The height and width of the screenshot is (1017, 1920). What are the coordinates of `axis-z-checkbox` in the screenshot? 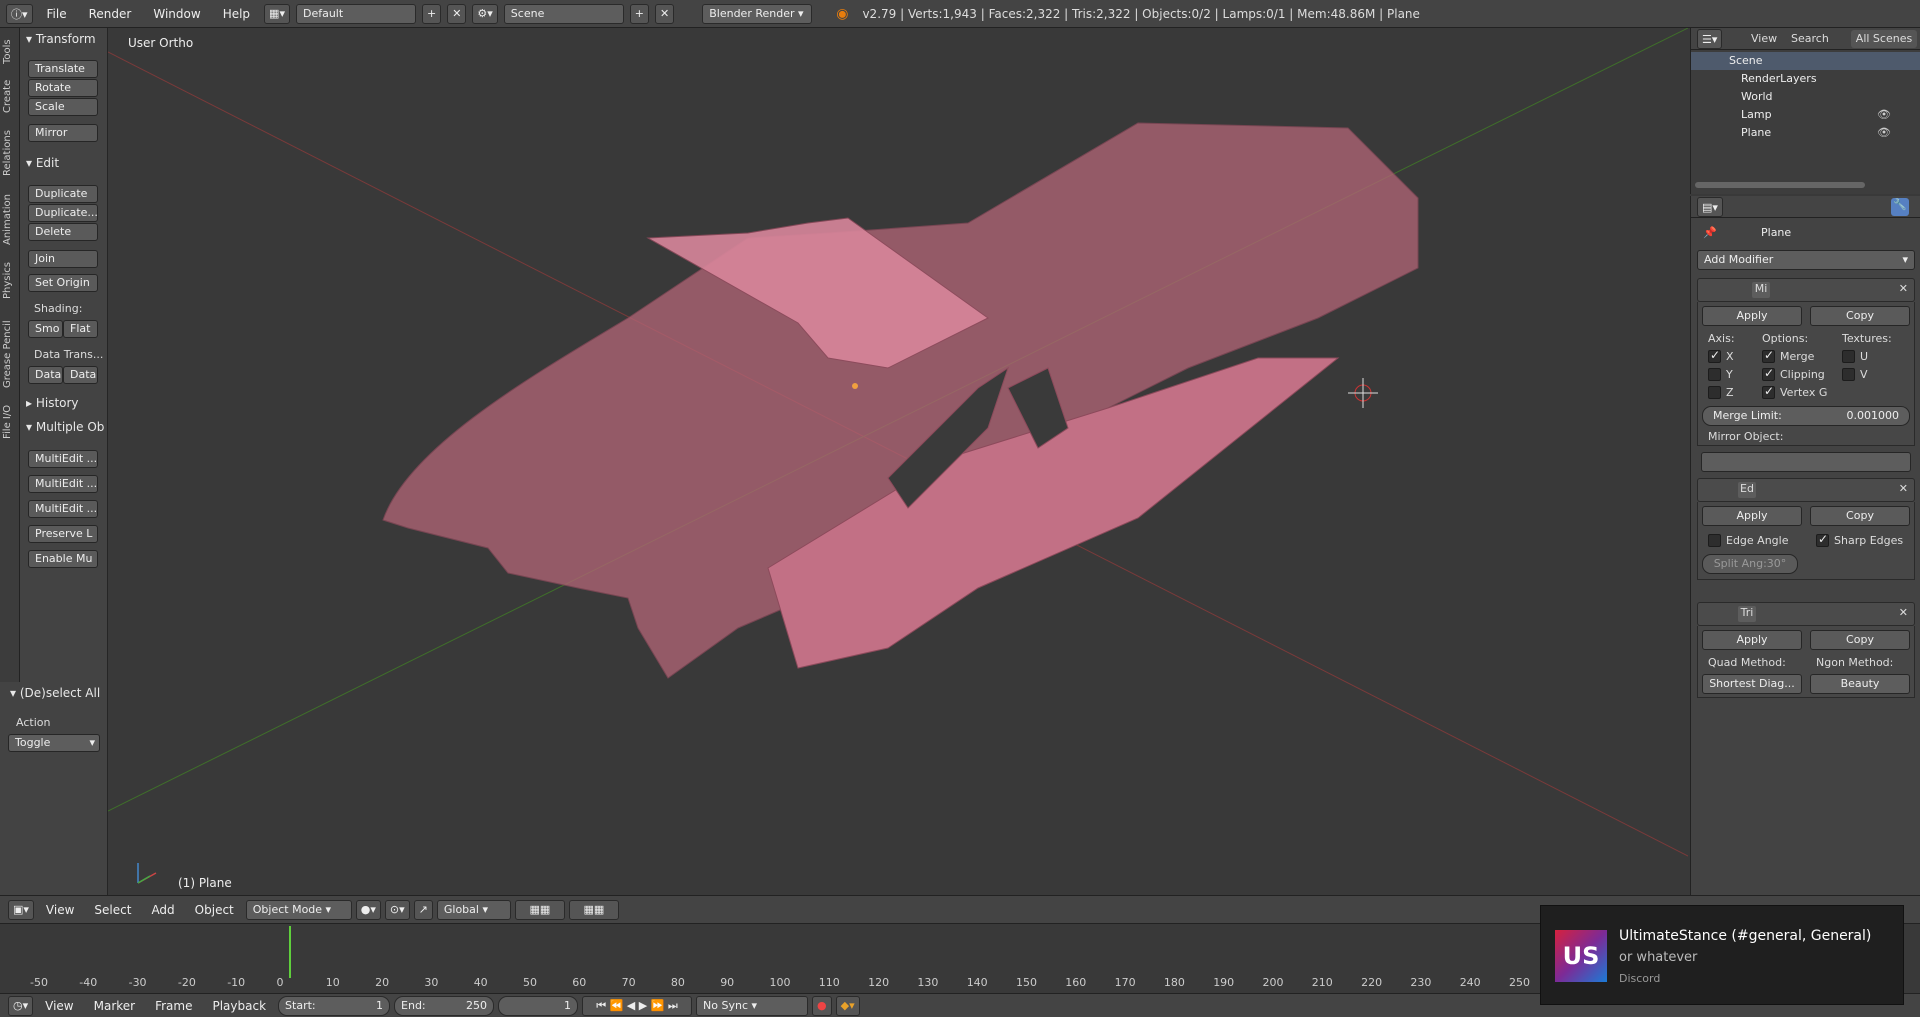 It's located at (1714, 392).